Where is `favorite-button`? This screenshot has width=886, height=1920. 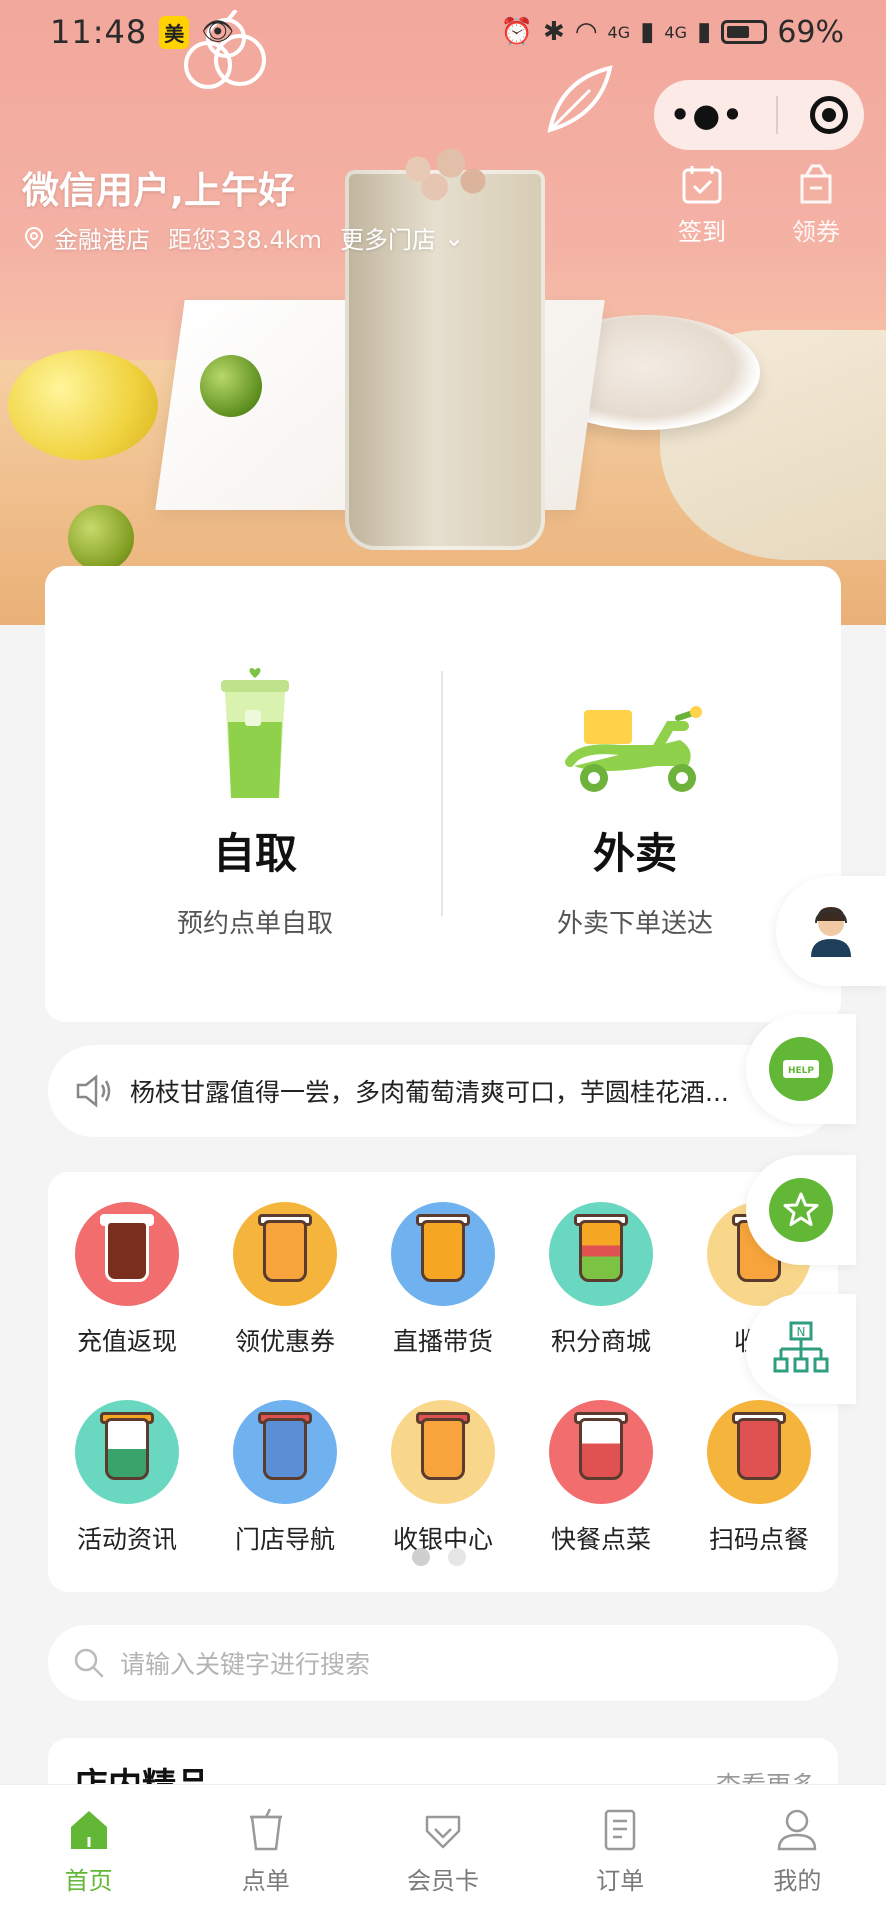 favorite-button is located at coordinates (801, 1210).